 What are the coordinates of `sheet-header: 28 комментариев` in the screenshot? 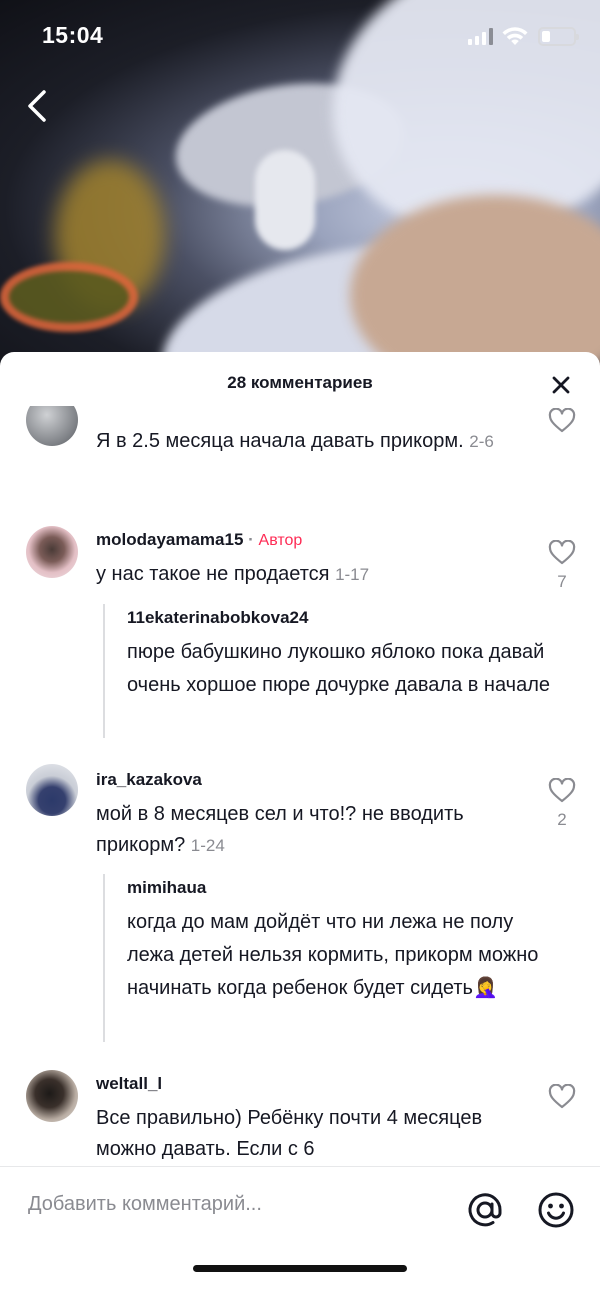 It's located at (300, 383).